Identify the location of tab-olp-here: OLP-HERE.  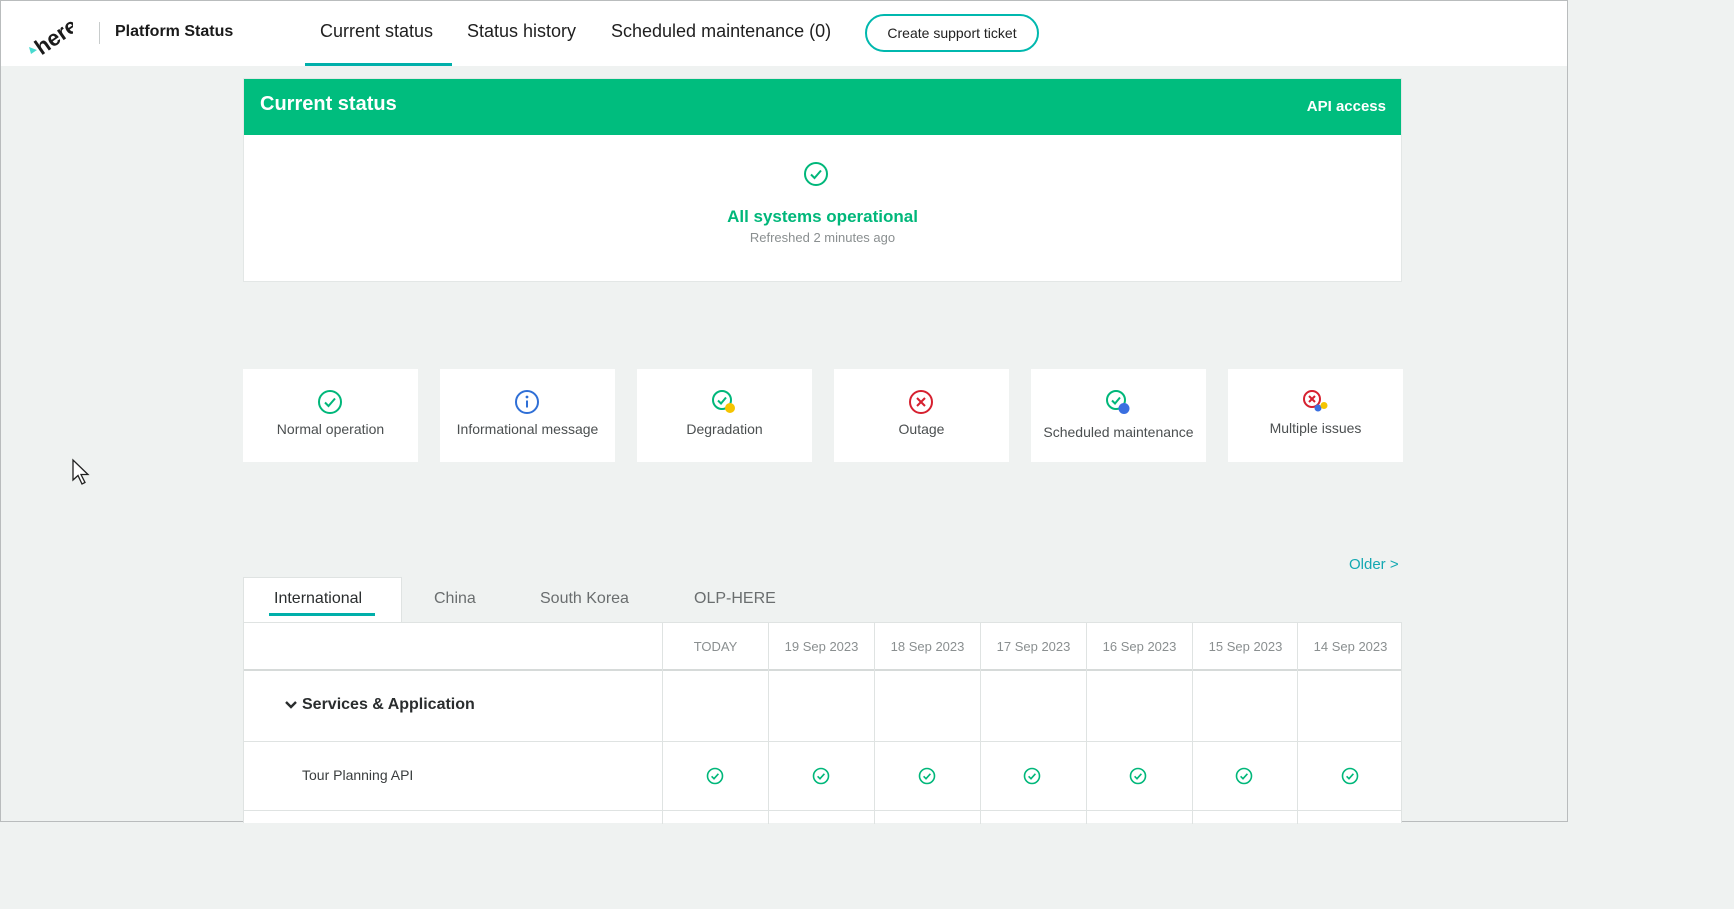
(735, 599).